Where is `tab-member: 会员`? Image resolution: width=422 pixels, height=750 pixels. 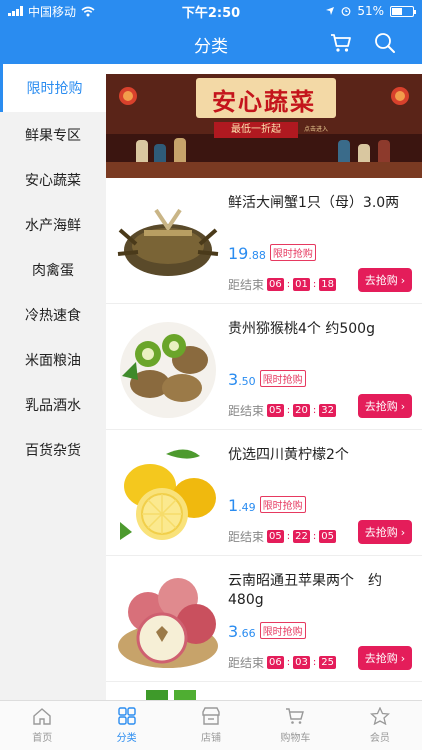 tab-member: 会员 is located at coordinates (380, 725).